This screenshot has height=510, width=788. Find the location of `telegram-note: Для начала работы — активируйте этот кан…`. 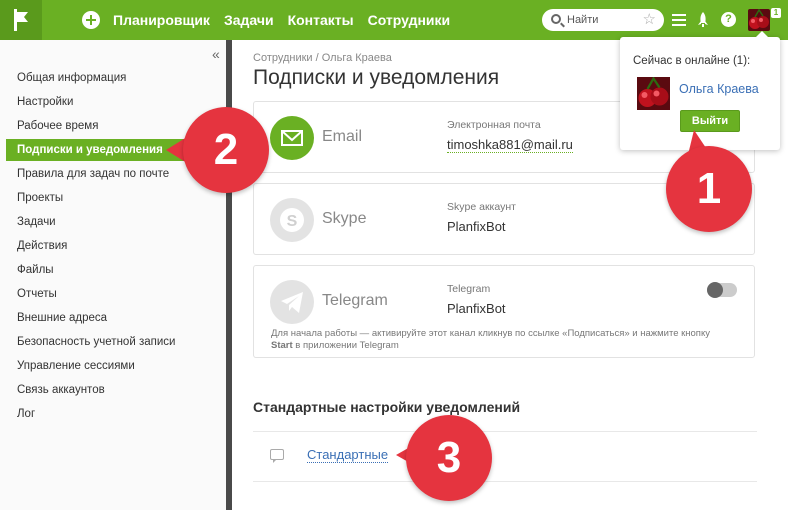

telegram-note: Для начала работы — активируйте этот кан… is located at coordinates (490, 339).